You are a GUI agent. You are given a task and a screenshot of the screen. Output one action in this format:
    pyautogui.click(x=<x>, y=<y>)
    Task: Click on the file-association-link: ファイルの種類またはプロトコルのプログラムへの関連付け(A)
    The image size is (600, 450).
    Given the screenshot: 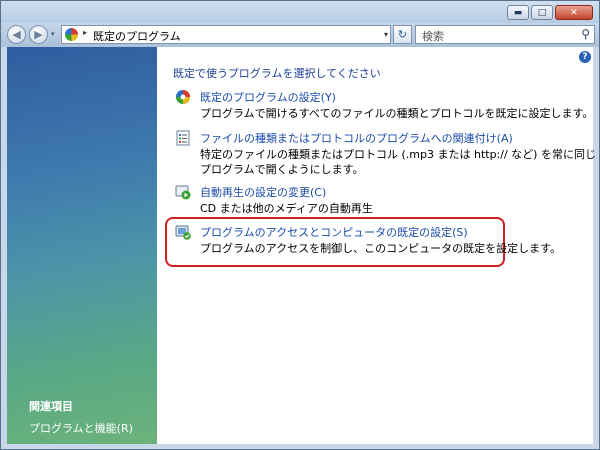 What is the action you would take?
    pyautogui.click(x=356, y=138)
    